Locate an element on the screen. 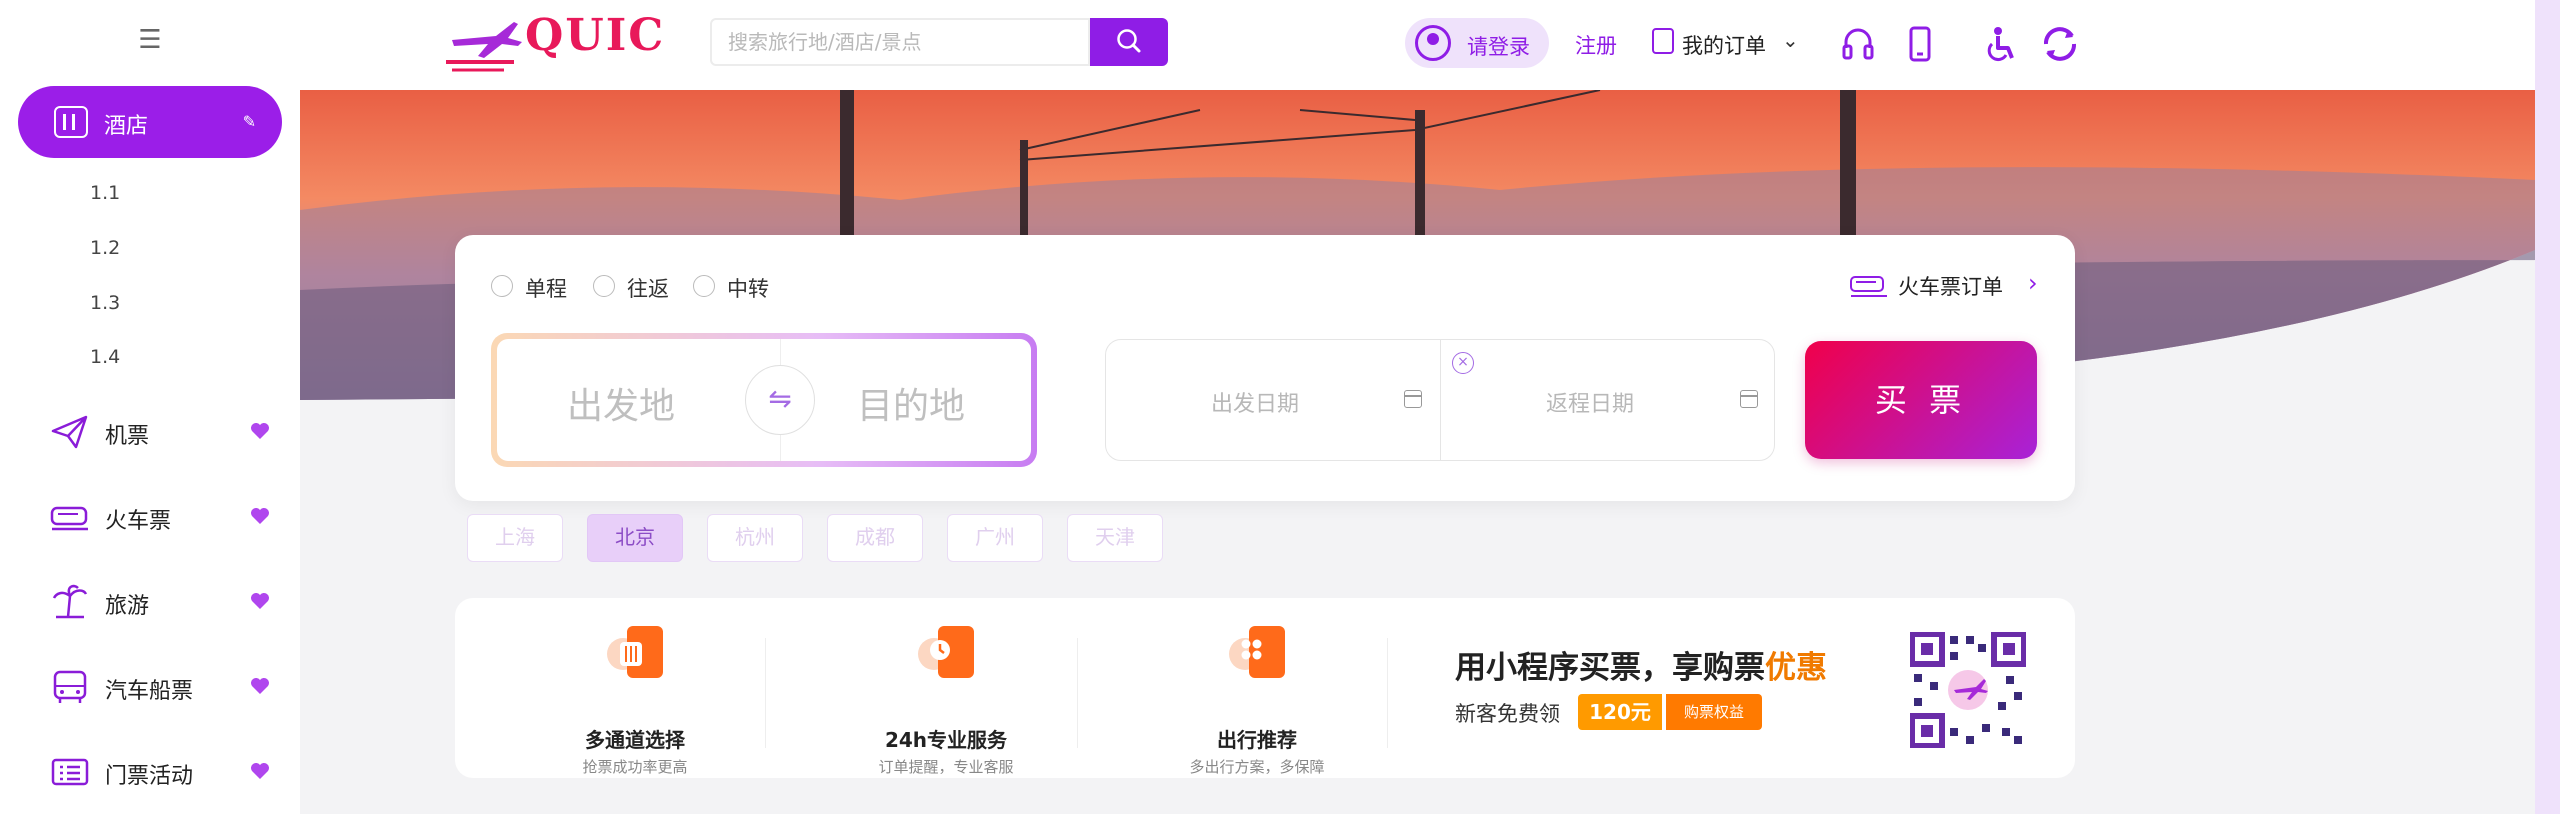 The image size is (2560, 814). sidebar-item-bus: 汽车船票 is located at coordinates (160, 687).